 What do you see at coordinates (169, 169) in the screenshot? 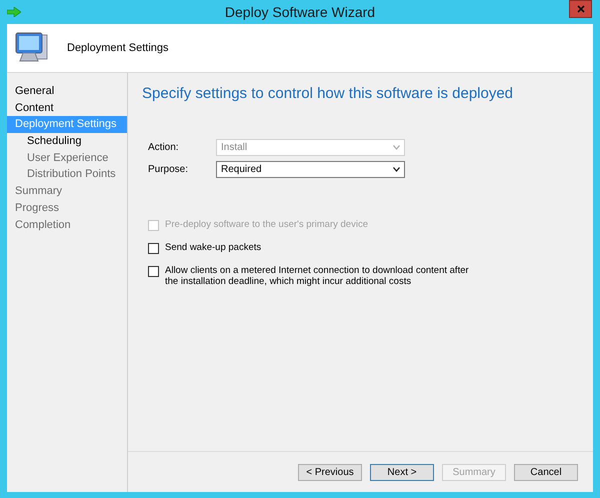
I see `field-label: Purpose:` at bounding box center [169, 169].